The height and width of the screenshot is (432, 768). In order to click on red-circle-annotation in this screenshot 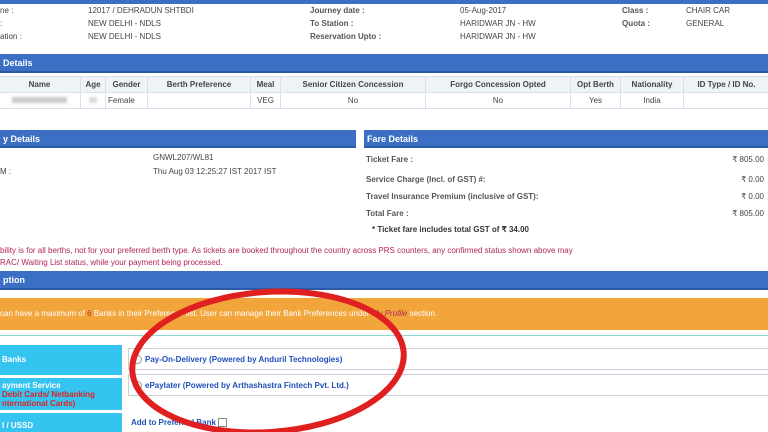, I will do `click(268, 360)`.